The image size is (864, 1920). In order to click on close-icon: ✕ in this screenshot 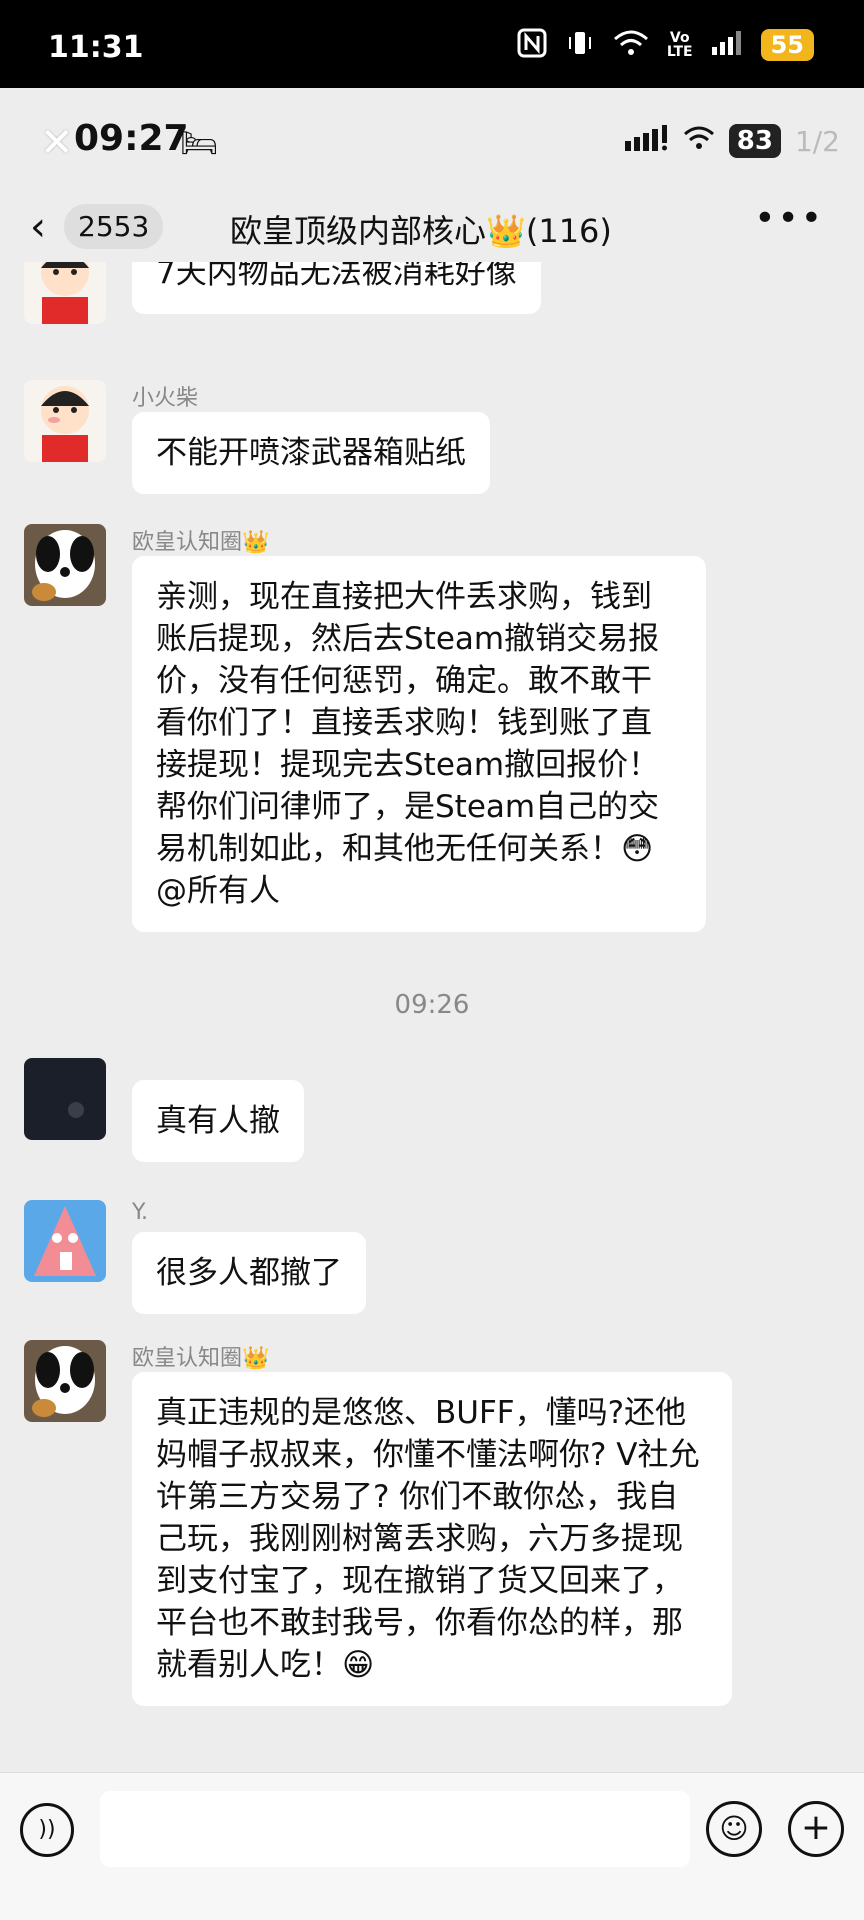, I will do `click(57, 143)`.